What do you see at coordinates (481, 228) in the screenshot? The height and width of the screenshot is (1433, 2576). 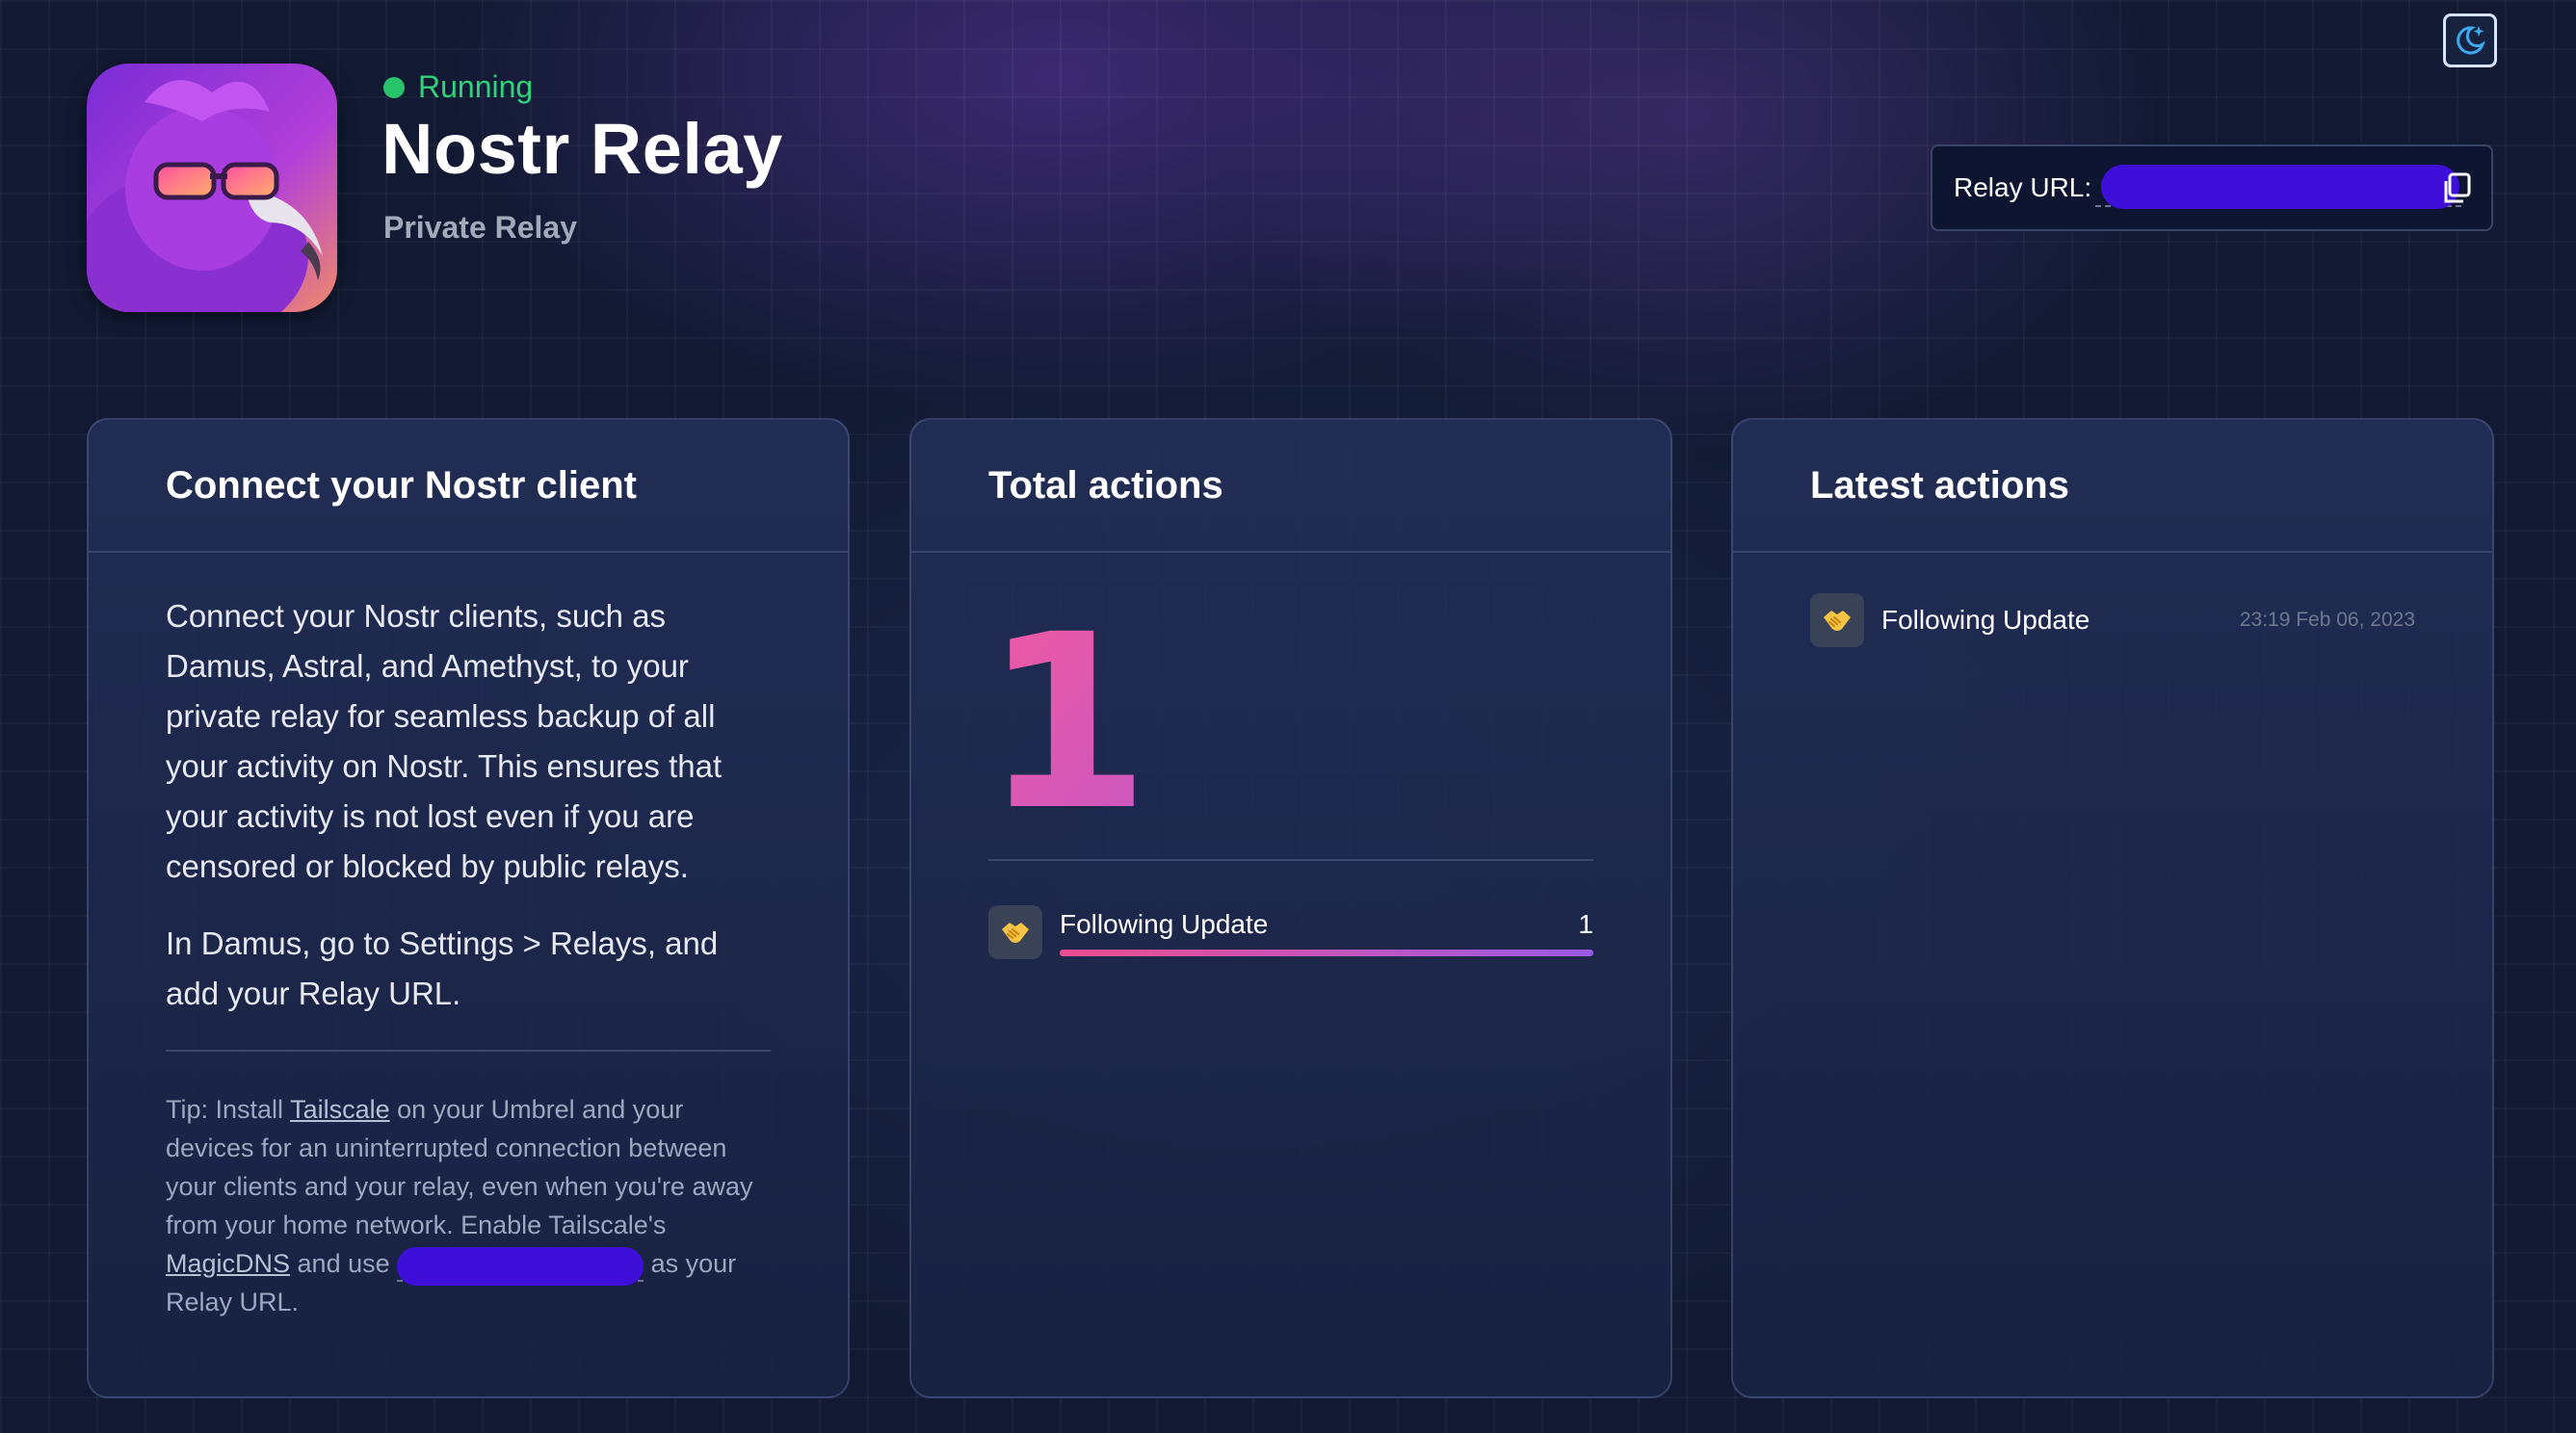 I see `app-subtitle: Private Relay` at bounding box center [481, 228].